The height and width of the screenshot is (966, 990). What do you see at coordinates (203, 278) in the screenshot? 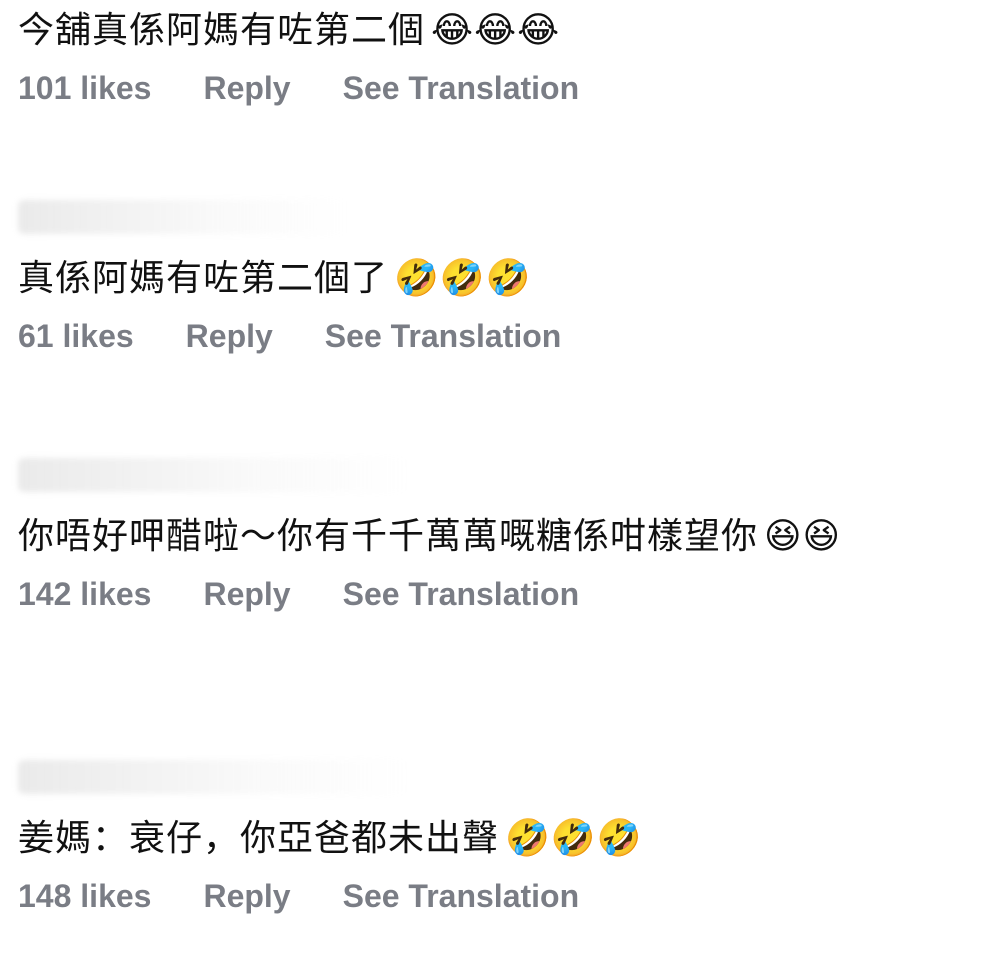
I see `comment-body: 真係阿媽有咗第二個了` at bounding box center [203, 278].